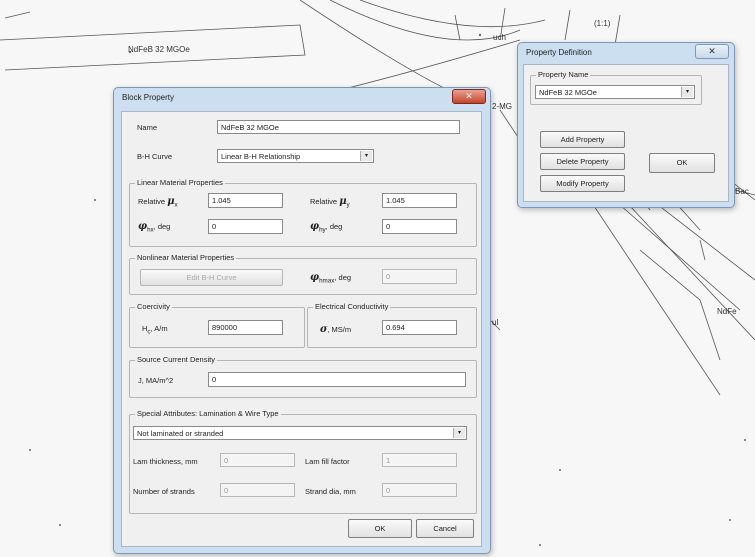  What do you see at coordinates (336, 329) in the screenshot?
I see `conductivity-label: σ, MS/m` at bounding box center [336, 329].